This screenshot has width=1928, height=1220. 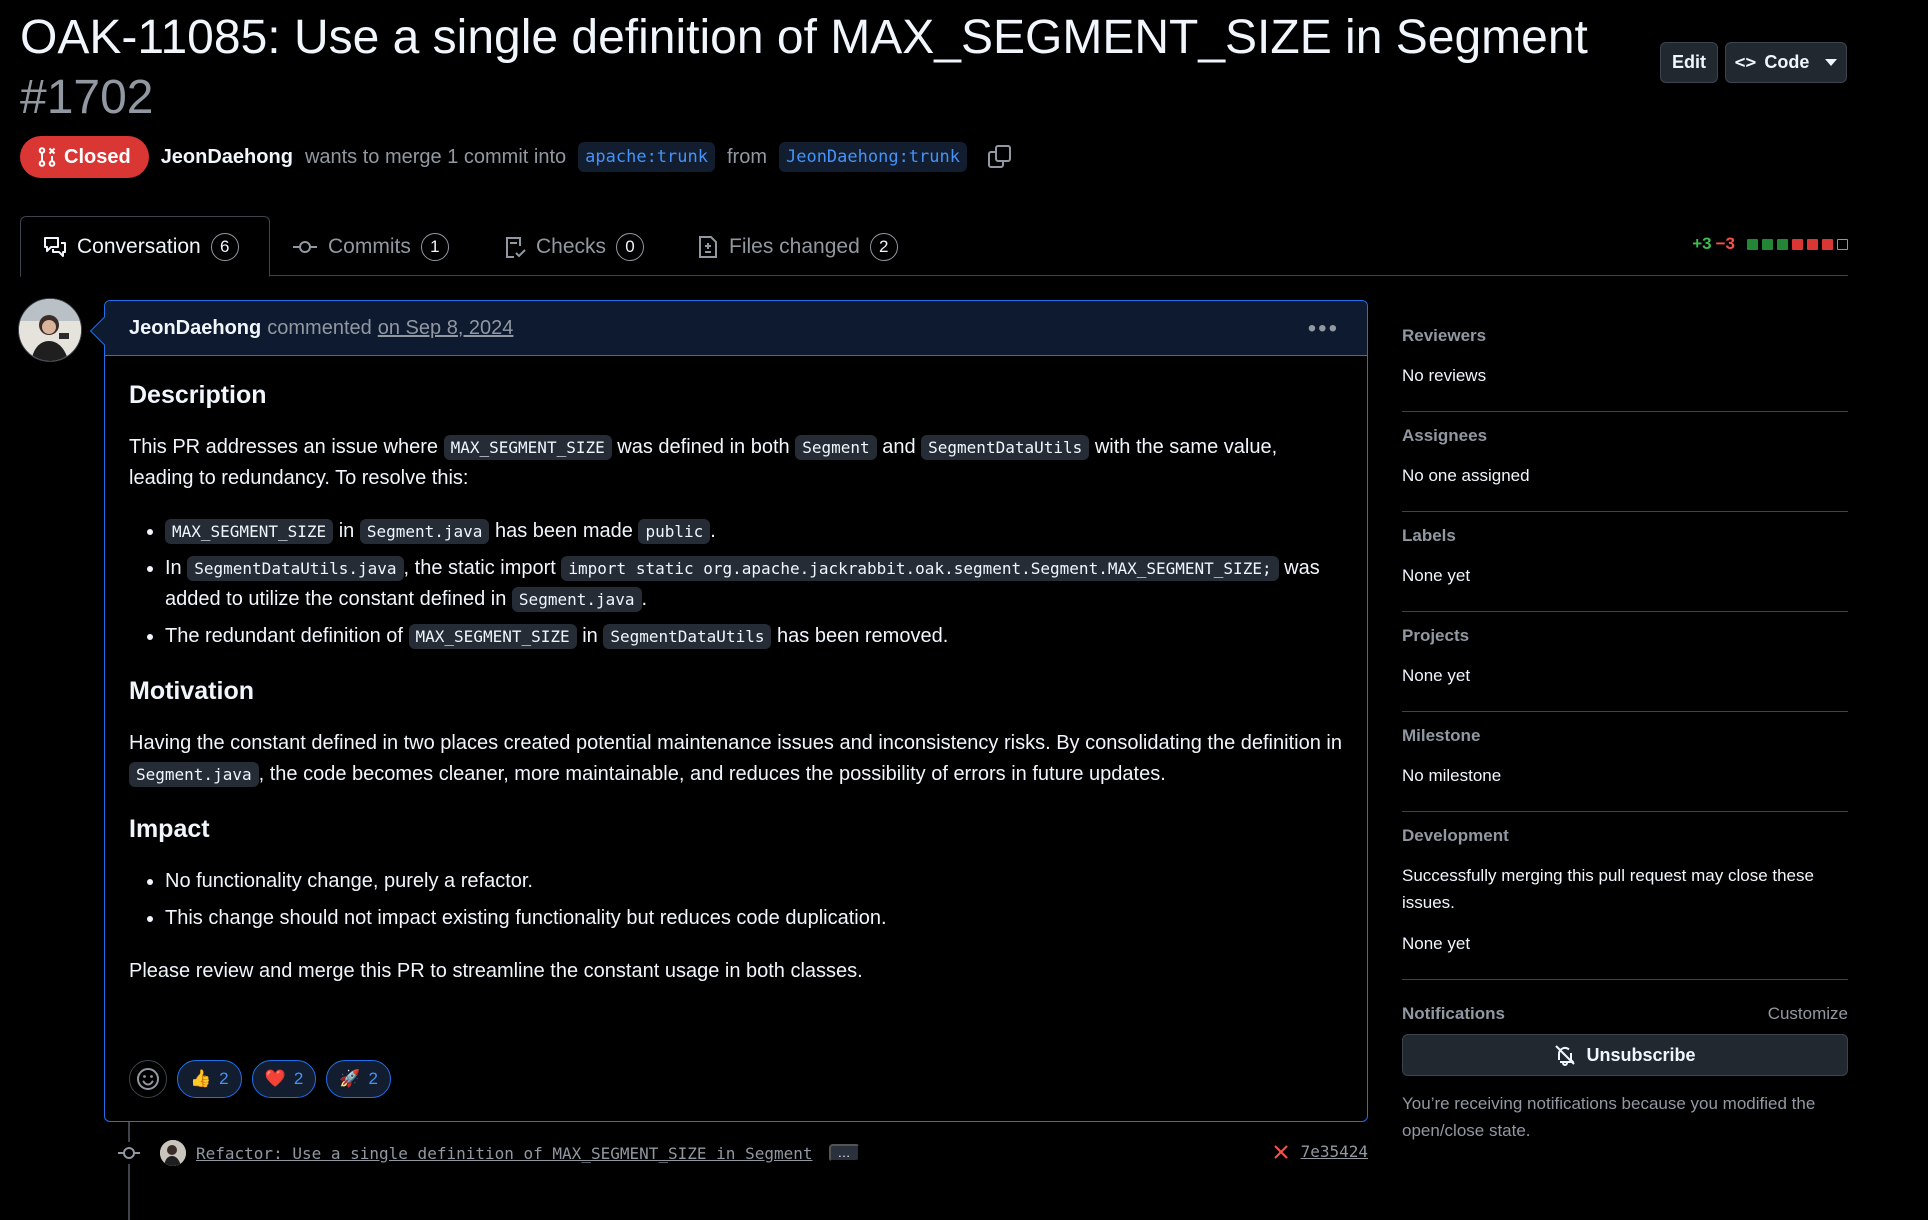 I want to click on base-branch: apache:trunk, so click(x=646, y=157).